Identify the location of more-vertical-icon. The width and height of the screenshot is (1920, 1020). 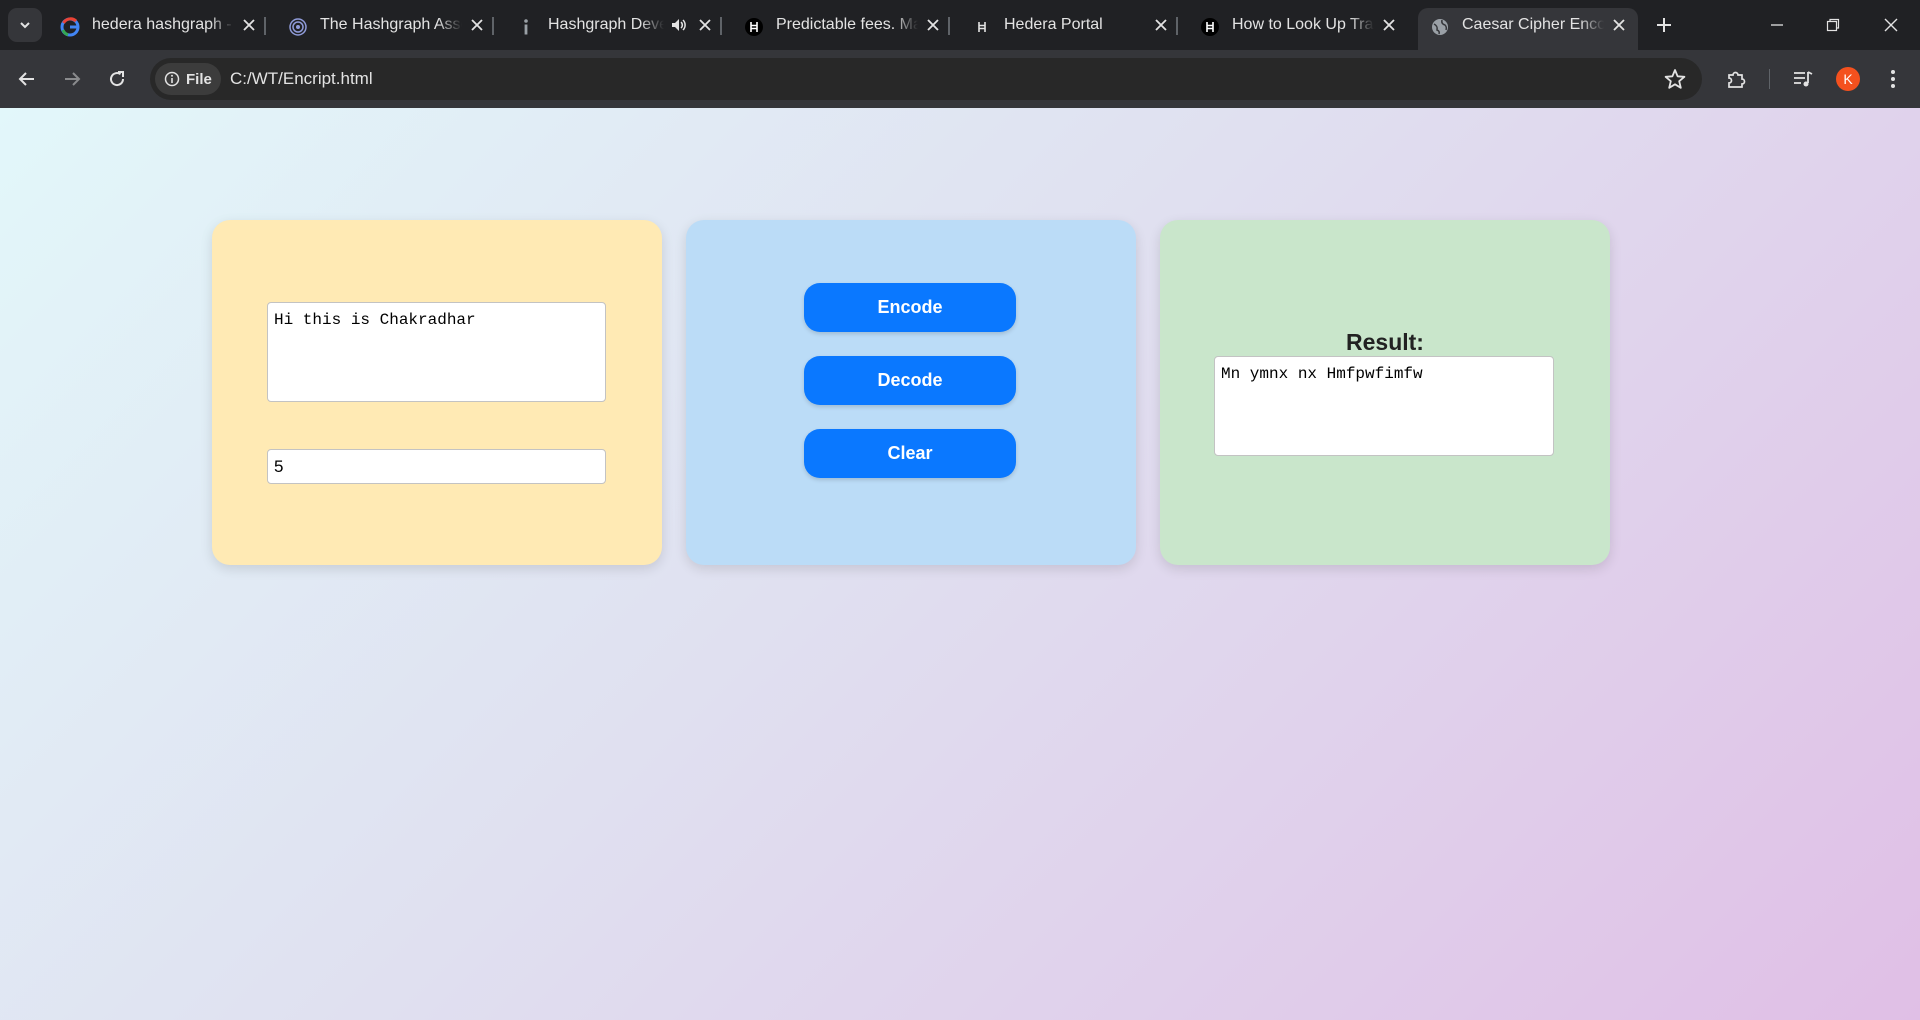
(1893, 79).